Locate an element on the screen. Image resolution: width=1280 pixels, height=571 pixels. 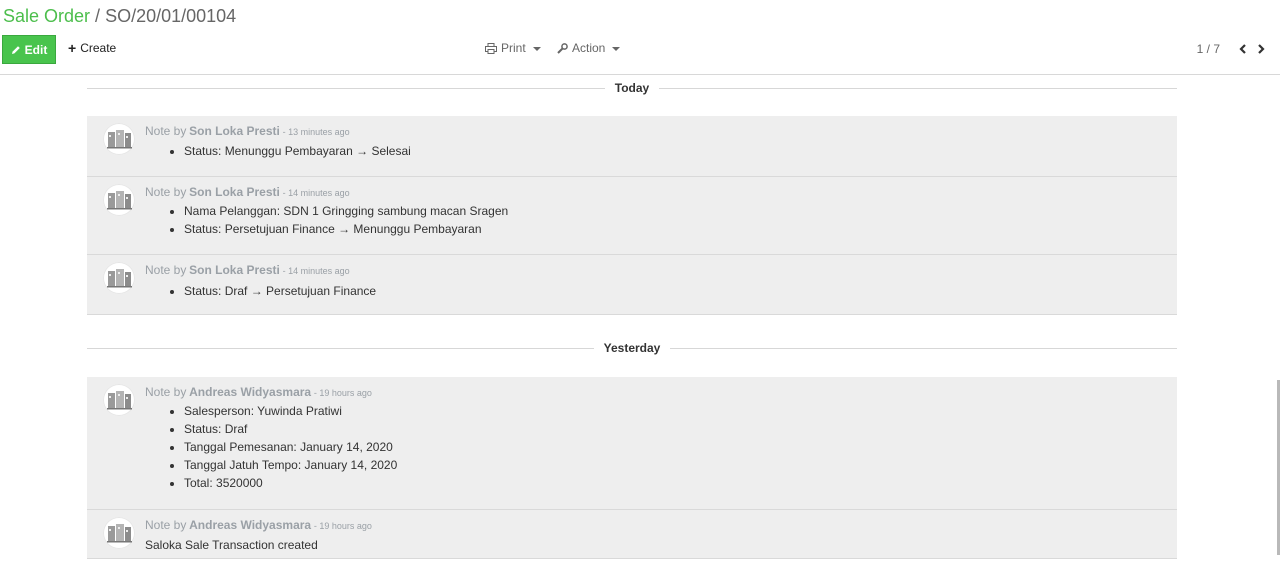
create-button: + Create is located at coordinates (92, 48).